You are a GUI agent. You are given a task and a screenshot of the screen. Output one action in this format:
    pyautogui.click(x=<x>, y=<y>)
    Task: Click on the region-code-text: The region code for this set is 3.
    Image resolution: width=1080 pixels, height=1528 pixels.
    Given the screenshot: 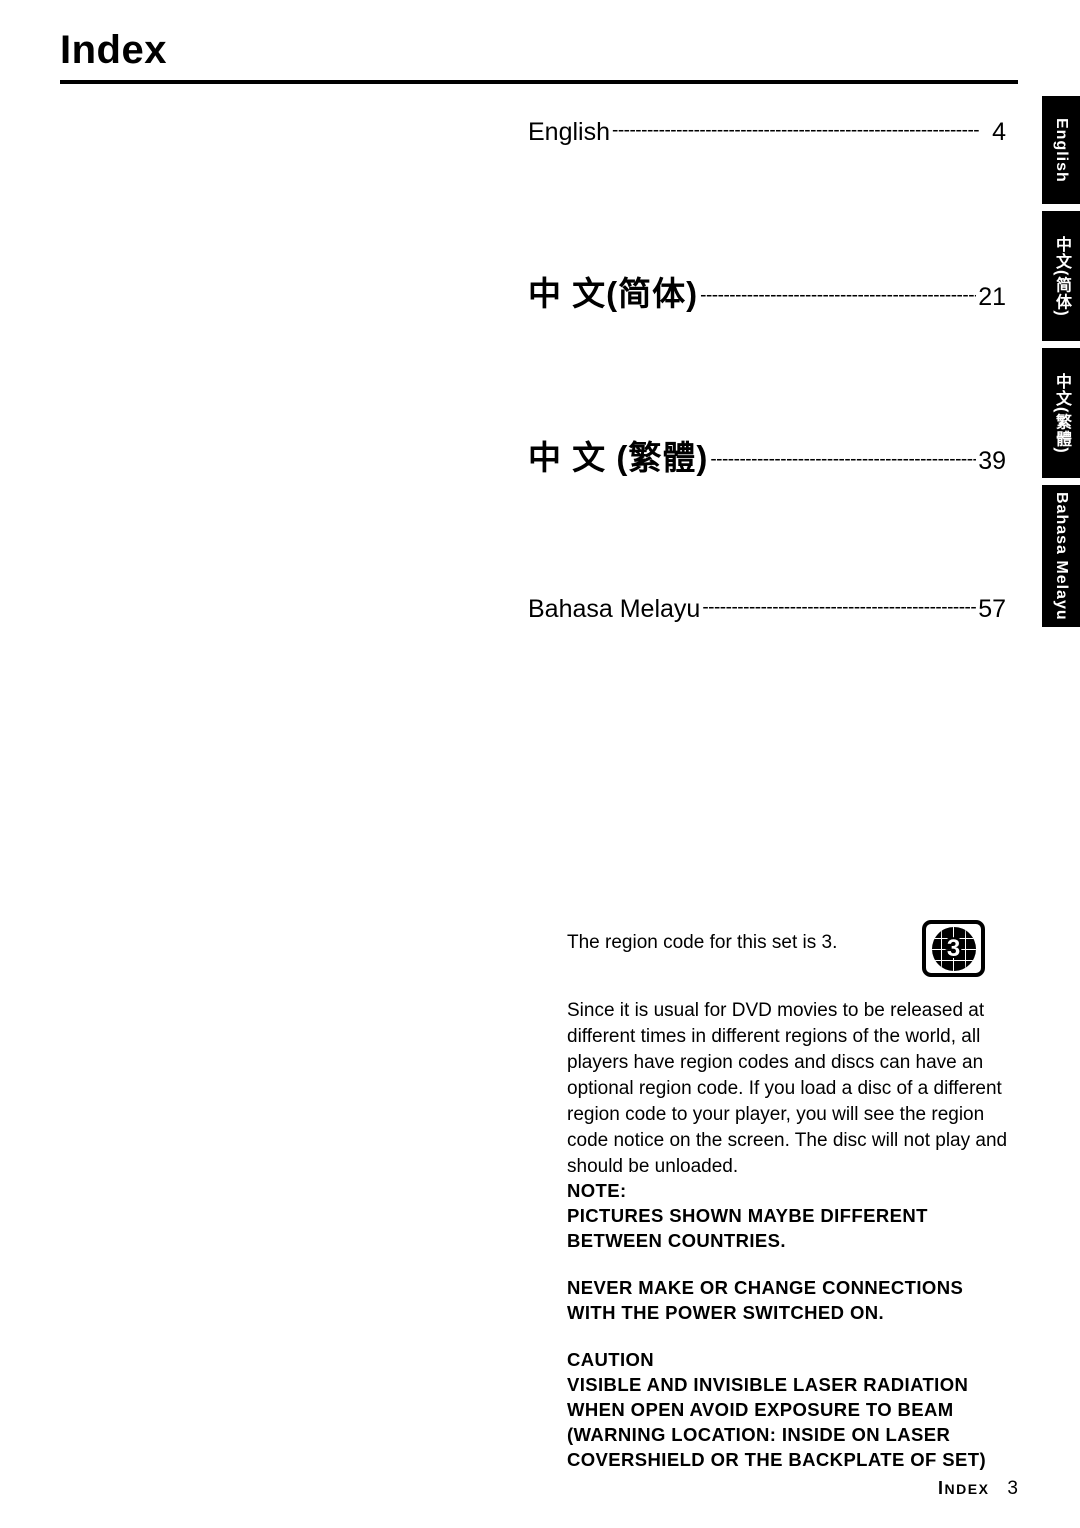 What is the action you would take?
    pyautogui.click(x=702, y=942)
    